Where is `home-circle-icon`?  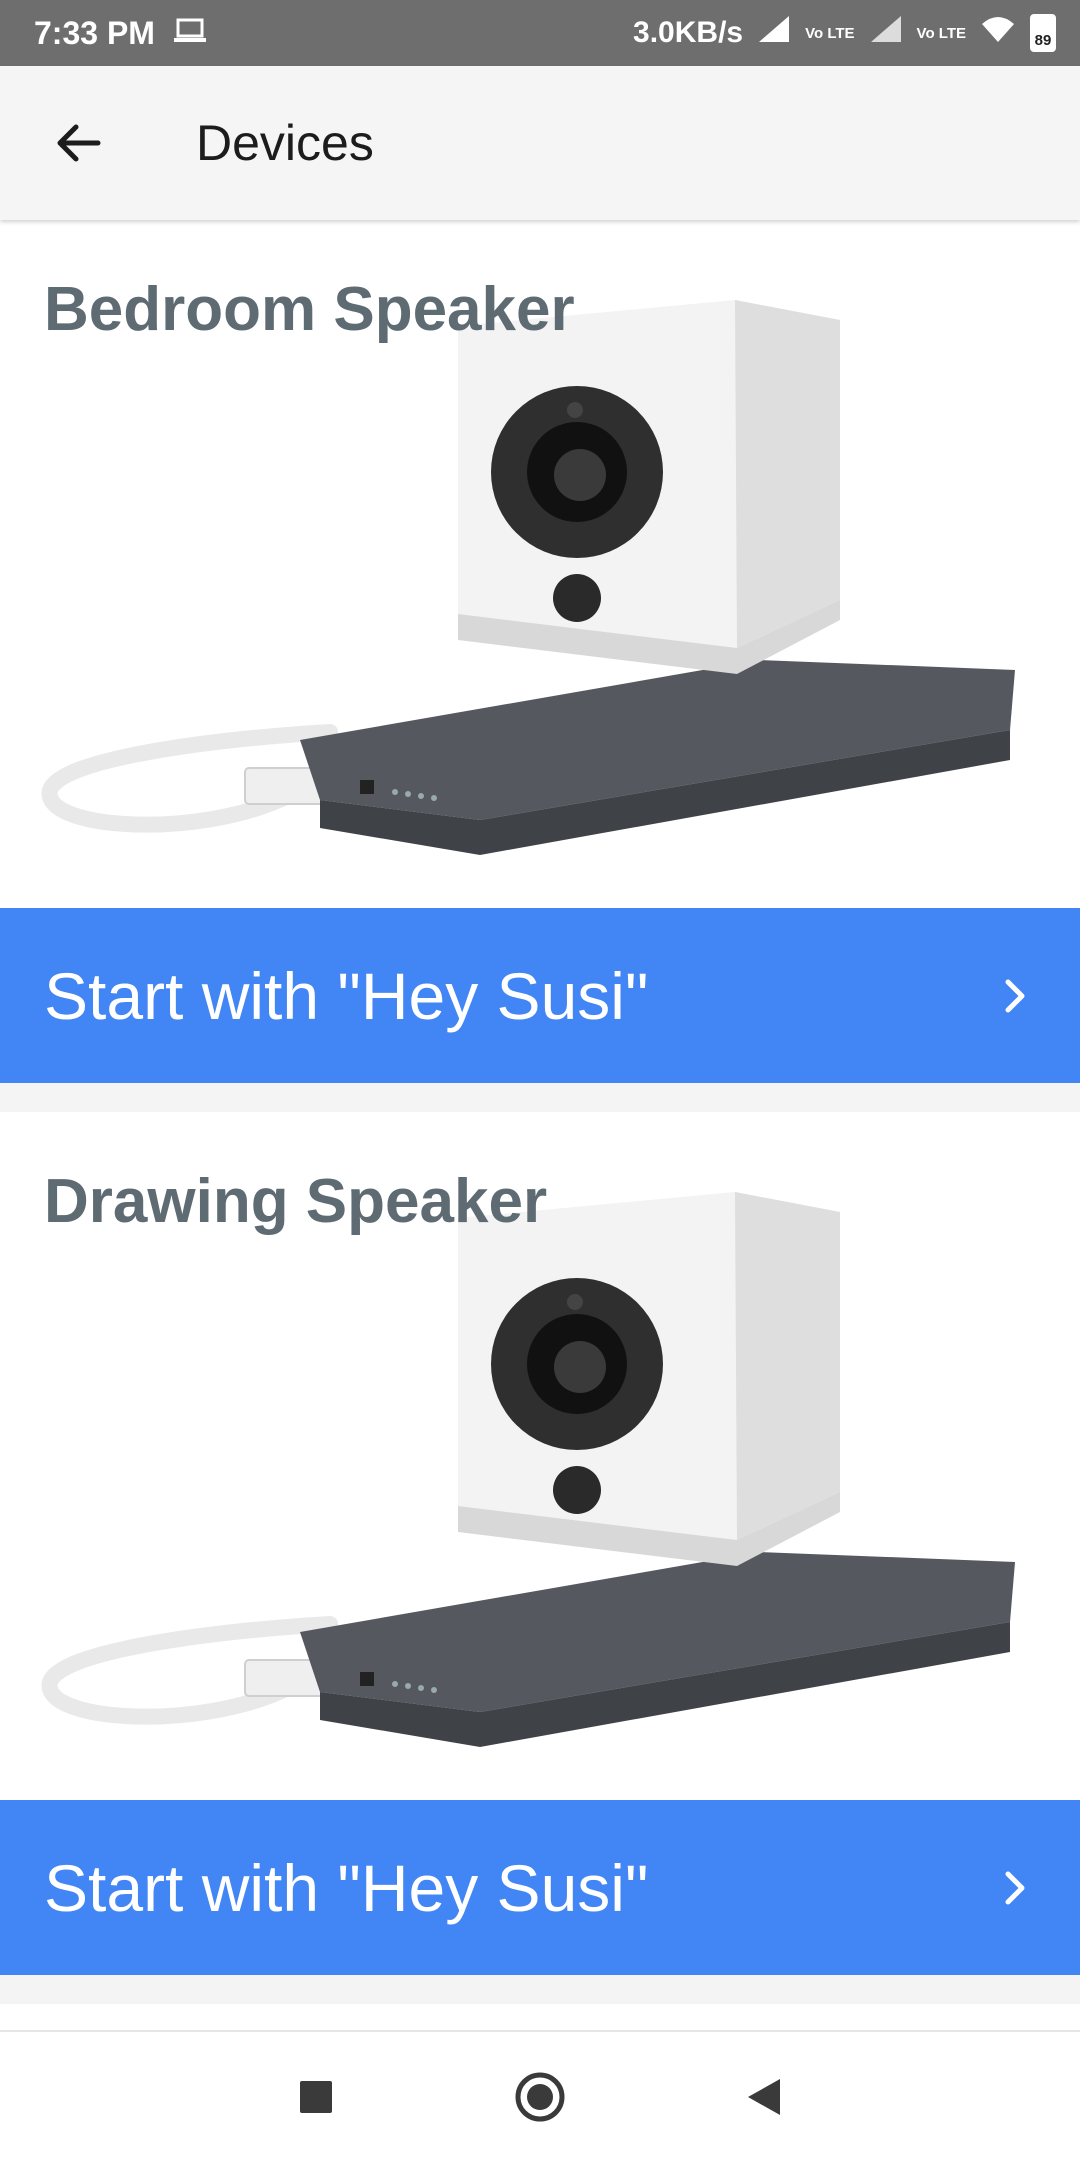
home-circle-icon is located at coordinates (540, 2097).